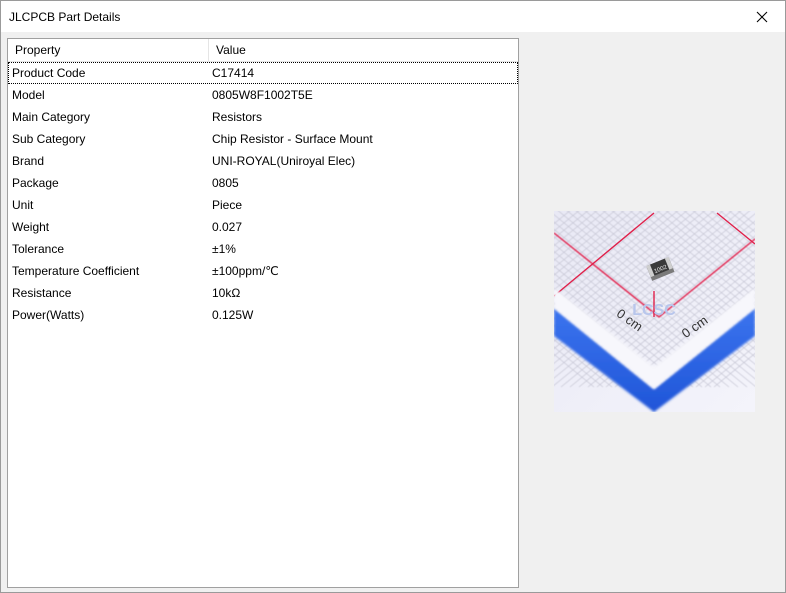 This screenshot has width=786, height=593. What do you see at coordinates (263, 73) in the screenshot?
I see `table-row: Product Code C17414` at bounding box center [263, 73].